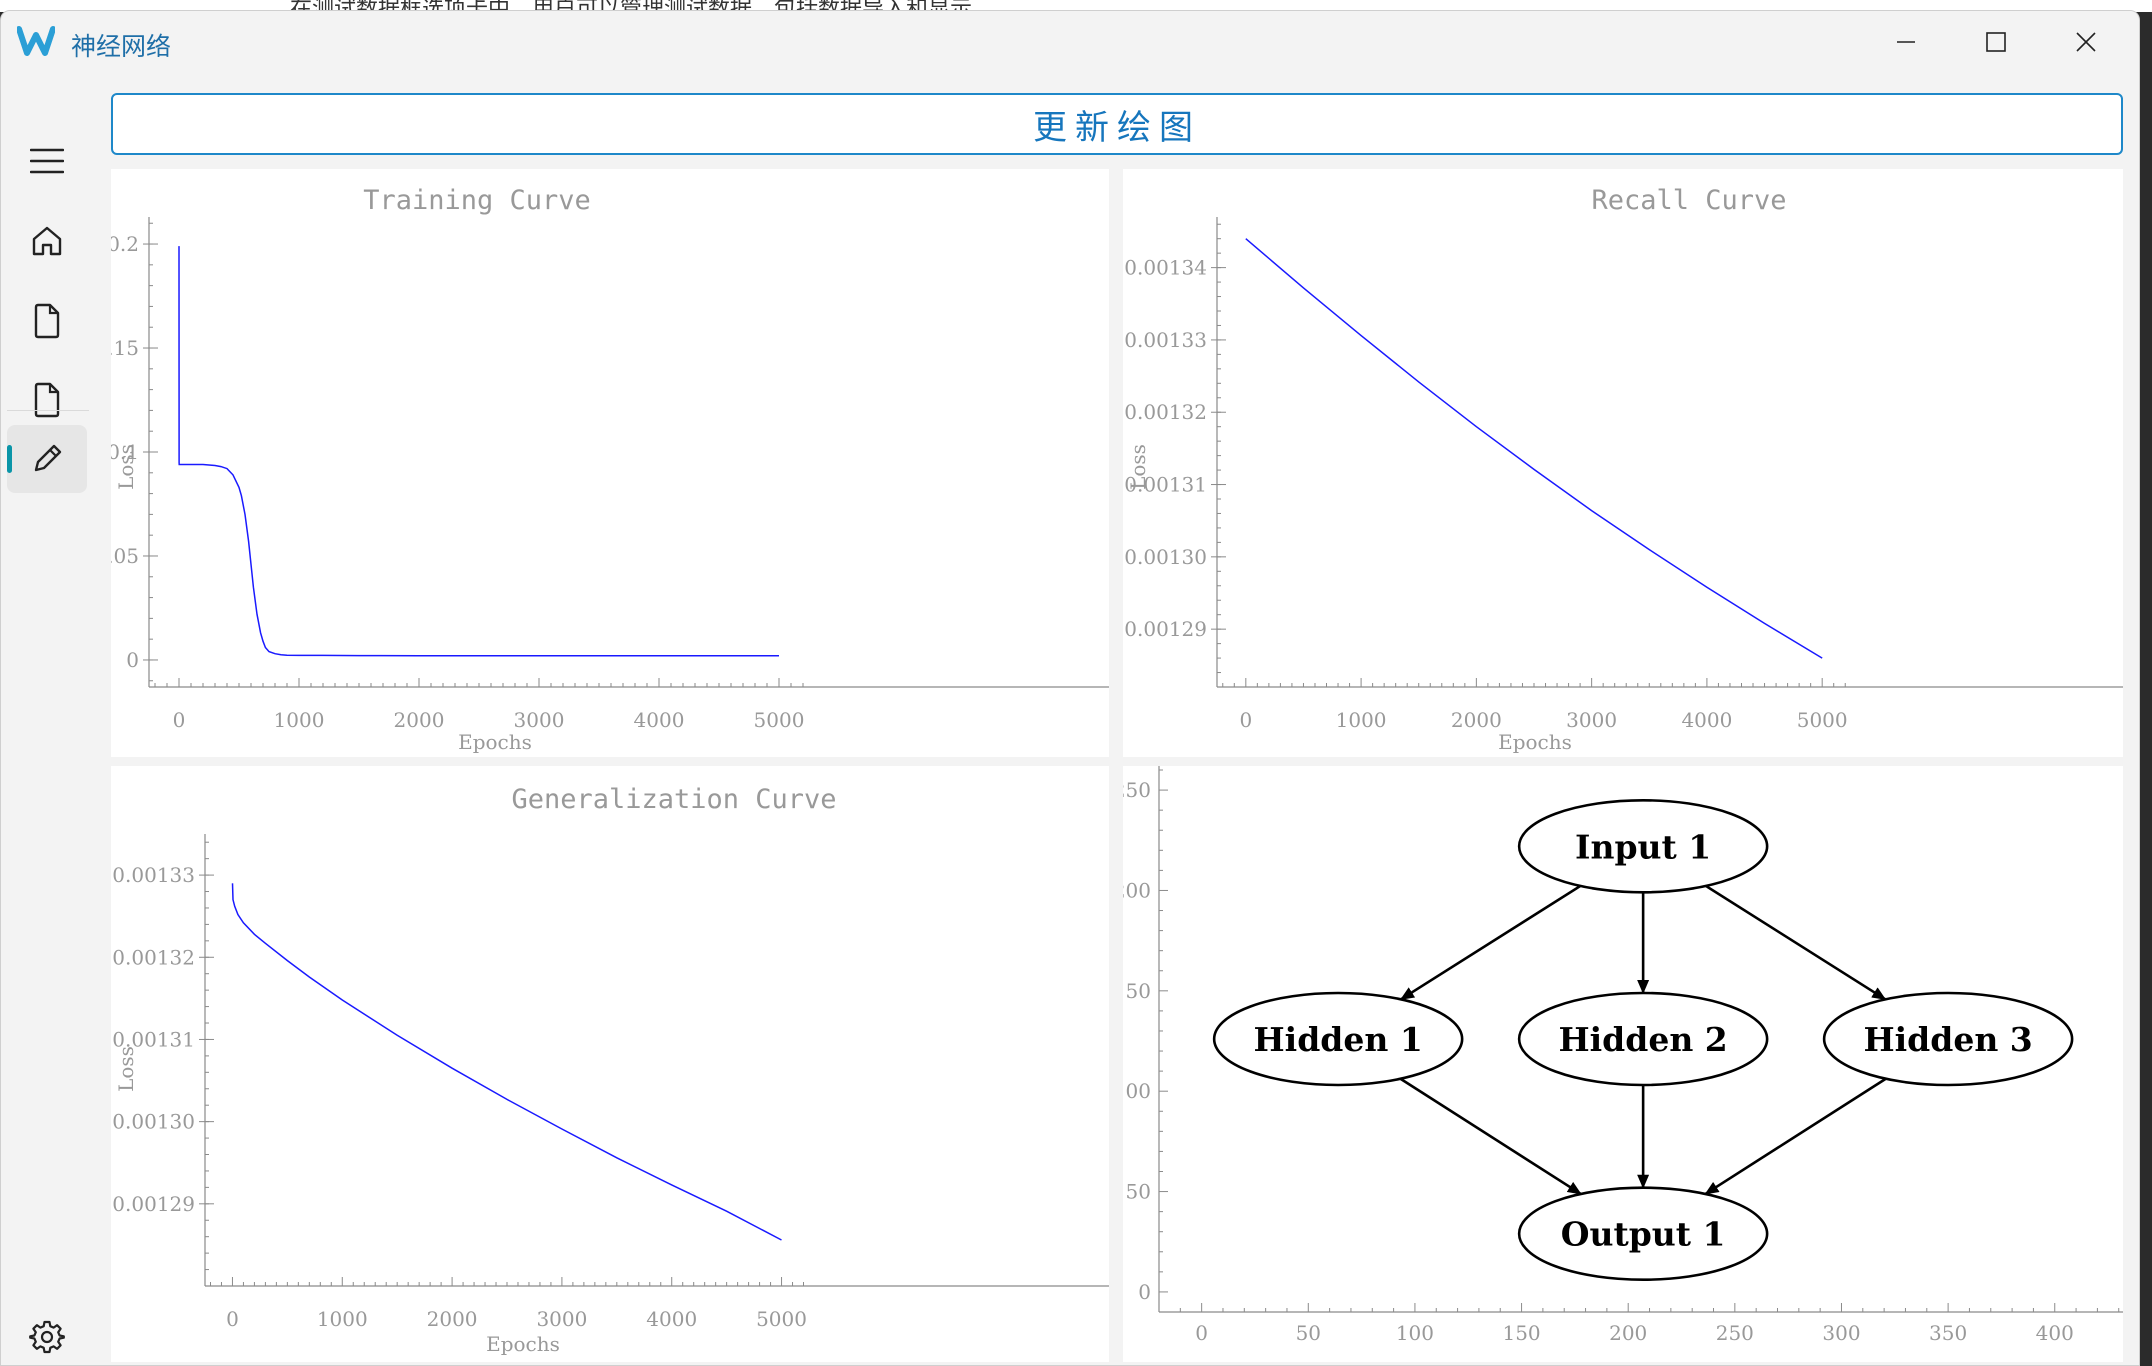  What do you see at coordinates (1117, 124) in the screenshot?
I see `update-plot-button: 更新绘图` at bounding box center [1117, 124].